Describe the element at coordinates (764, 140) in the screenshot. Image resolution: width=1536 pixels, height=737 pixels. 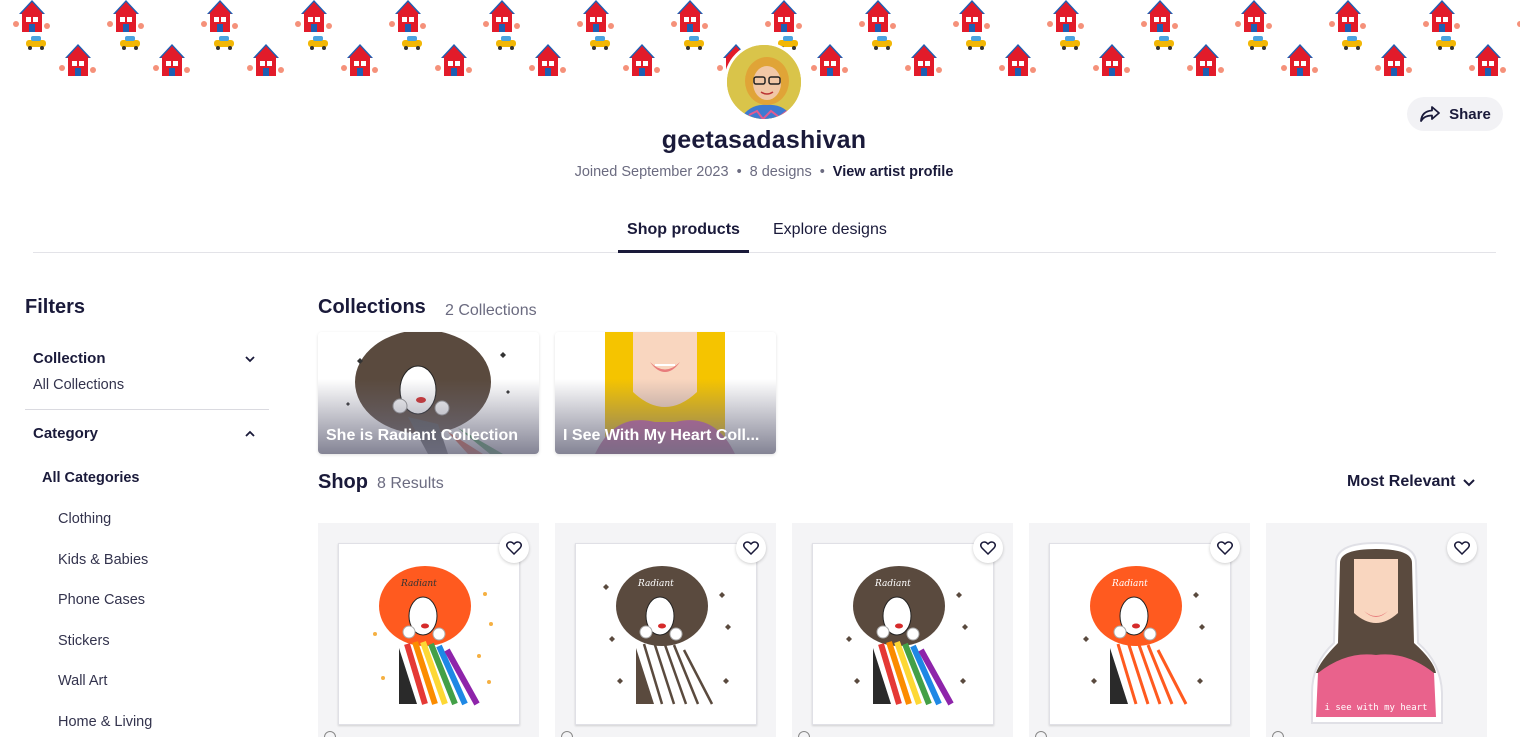
I see `artist-name: geetasadashivan` at that location.